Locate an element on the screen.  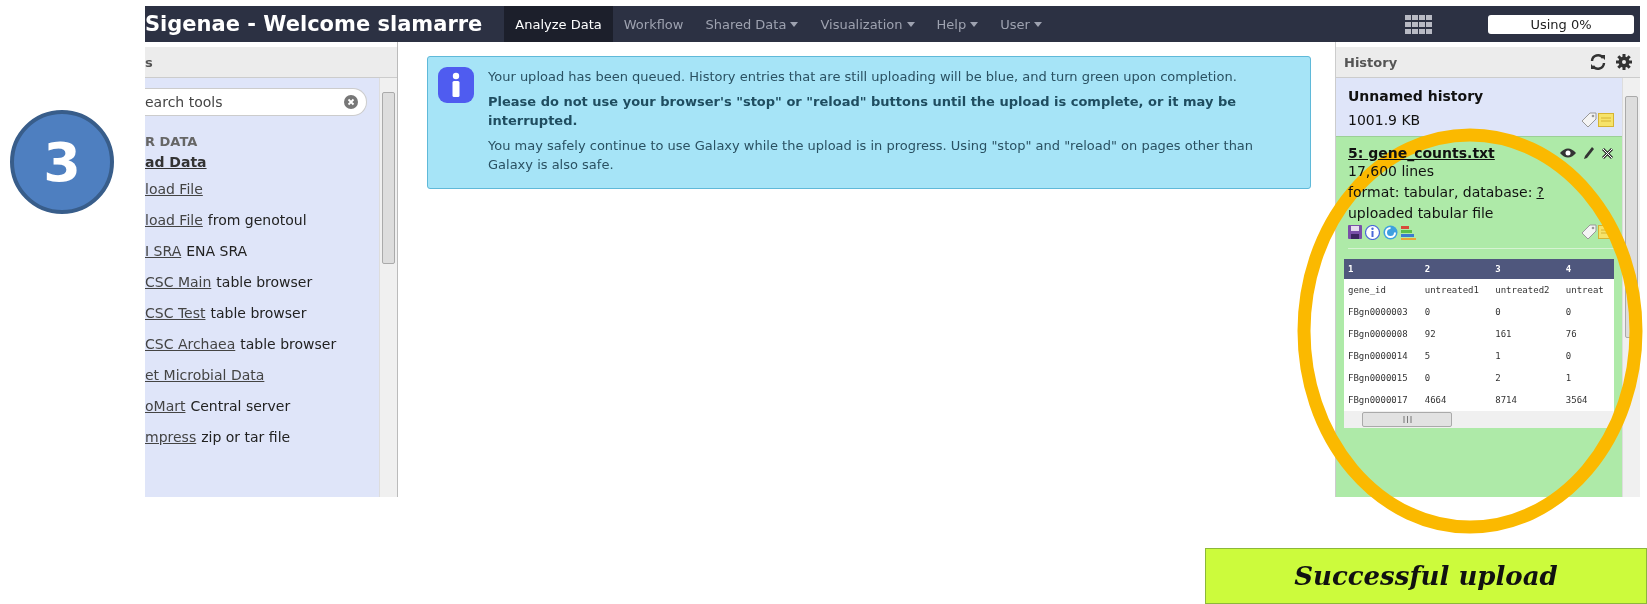
database-link: ? is located at coordinates (1540, 192).